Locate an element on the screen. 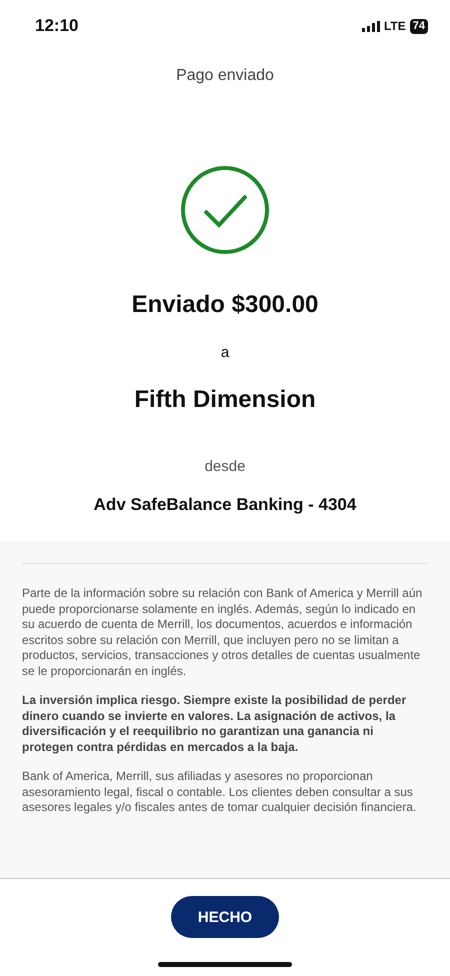  network-label: LTE is located at coordinates (395, 26).